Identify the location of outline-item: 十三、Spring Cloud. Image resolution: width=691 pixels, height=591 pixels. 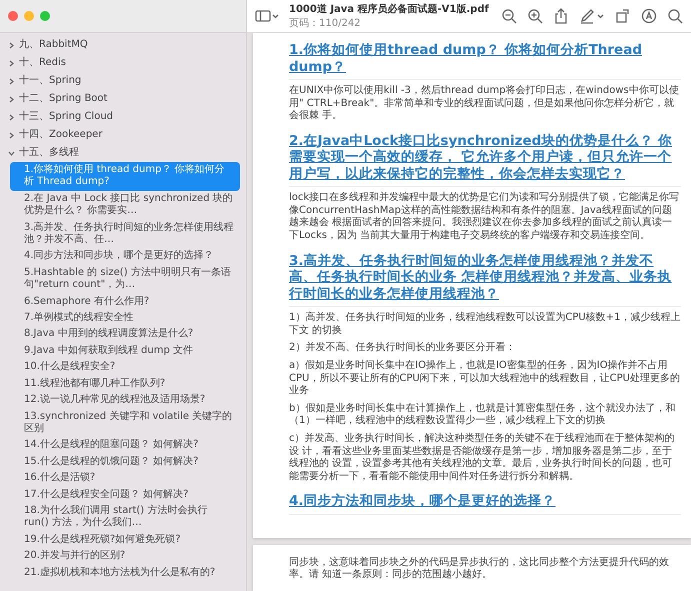
(66, 117).